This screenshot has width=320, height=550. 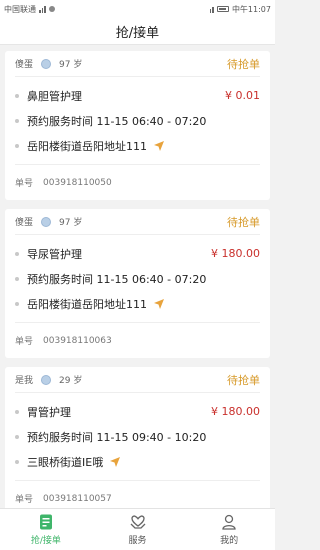 I want to click on order-number-row: 单号 003918110063, so click(x=137, y=340).